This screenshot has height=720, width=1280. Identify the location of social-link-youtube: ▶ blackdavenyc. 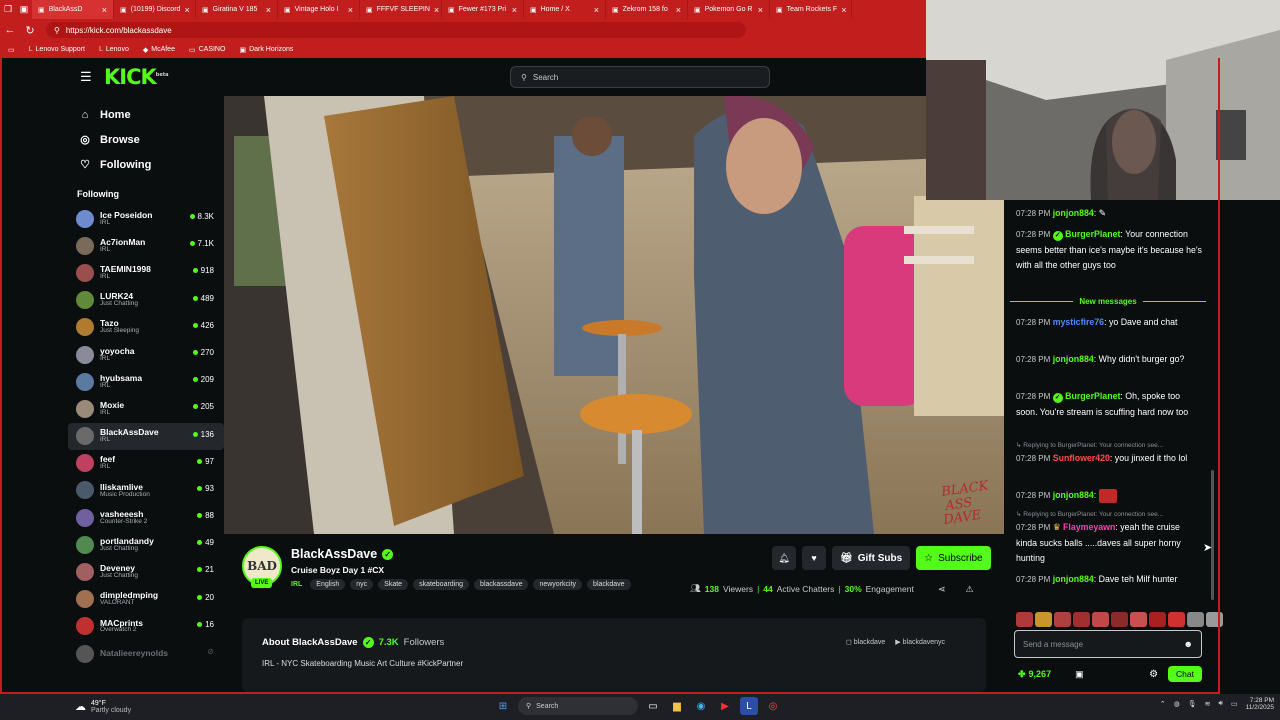
(920, 642).